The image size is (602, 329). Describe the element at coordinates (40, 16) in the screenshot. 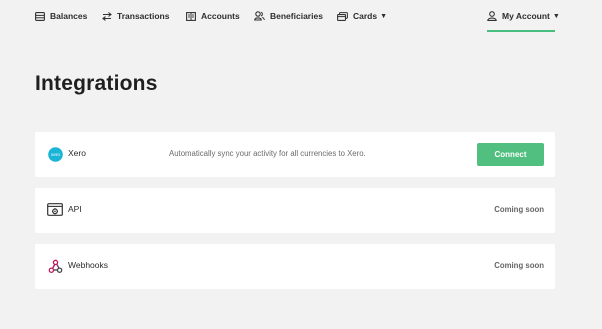

I see `wallet-icon` at that location.